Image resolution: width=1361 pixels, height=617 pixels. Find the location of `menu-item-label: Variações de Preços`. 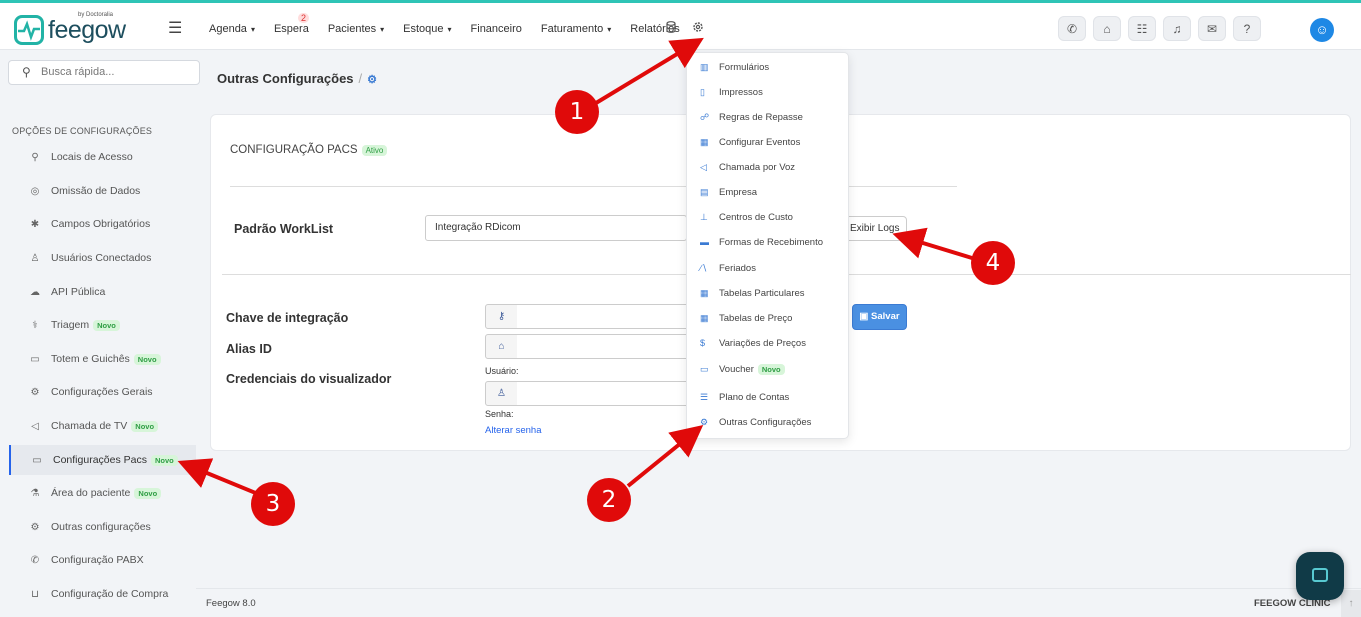

menu-item-label: Variações de Preços is located at coordinates (762, 343).